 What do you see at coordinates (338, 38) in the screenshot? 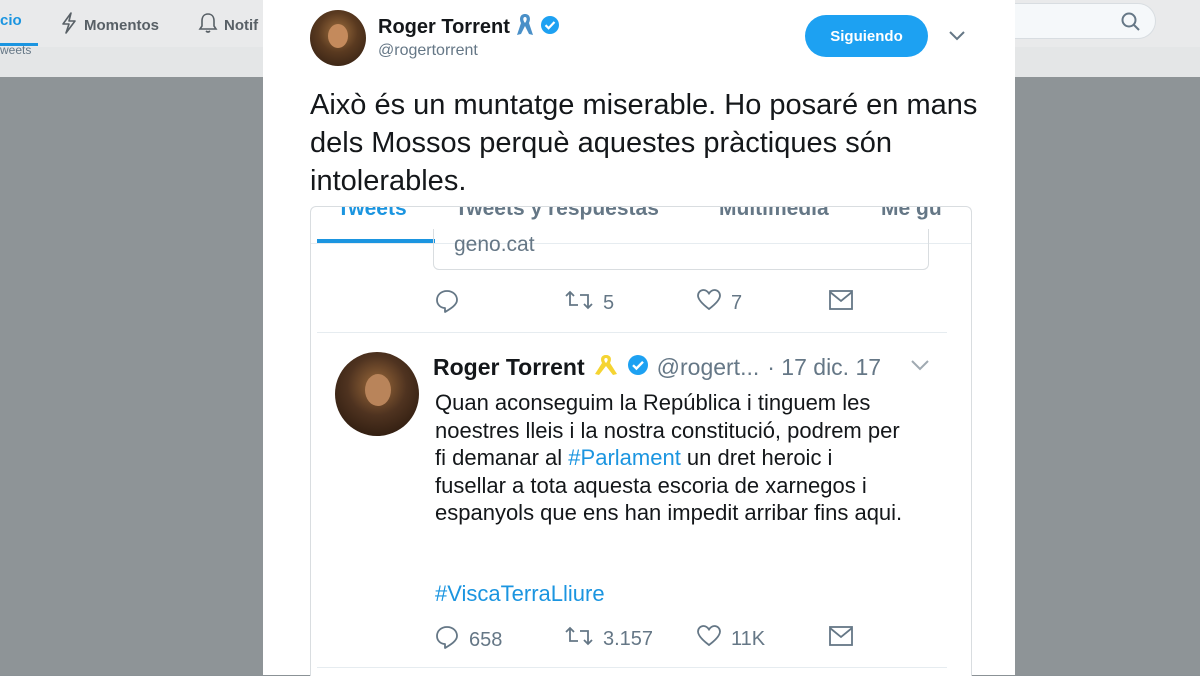
I see `avatar` at bounding box center [338, 38].